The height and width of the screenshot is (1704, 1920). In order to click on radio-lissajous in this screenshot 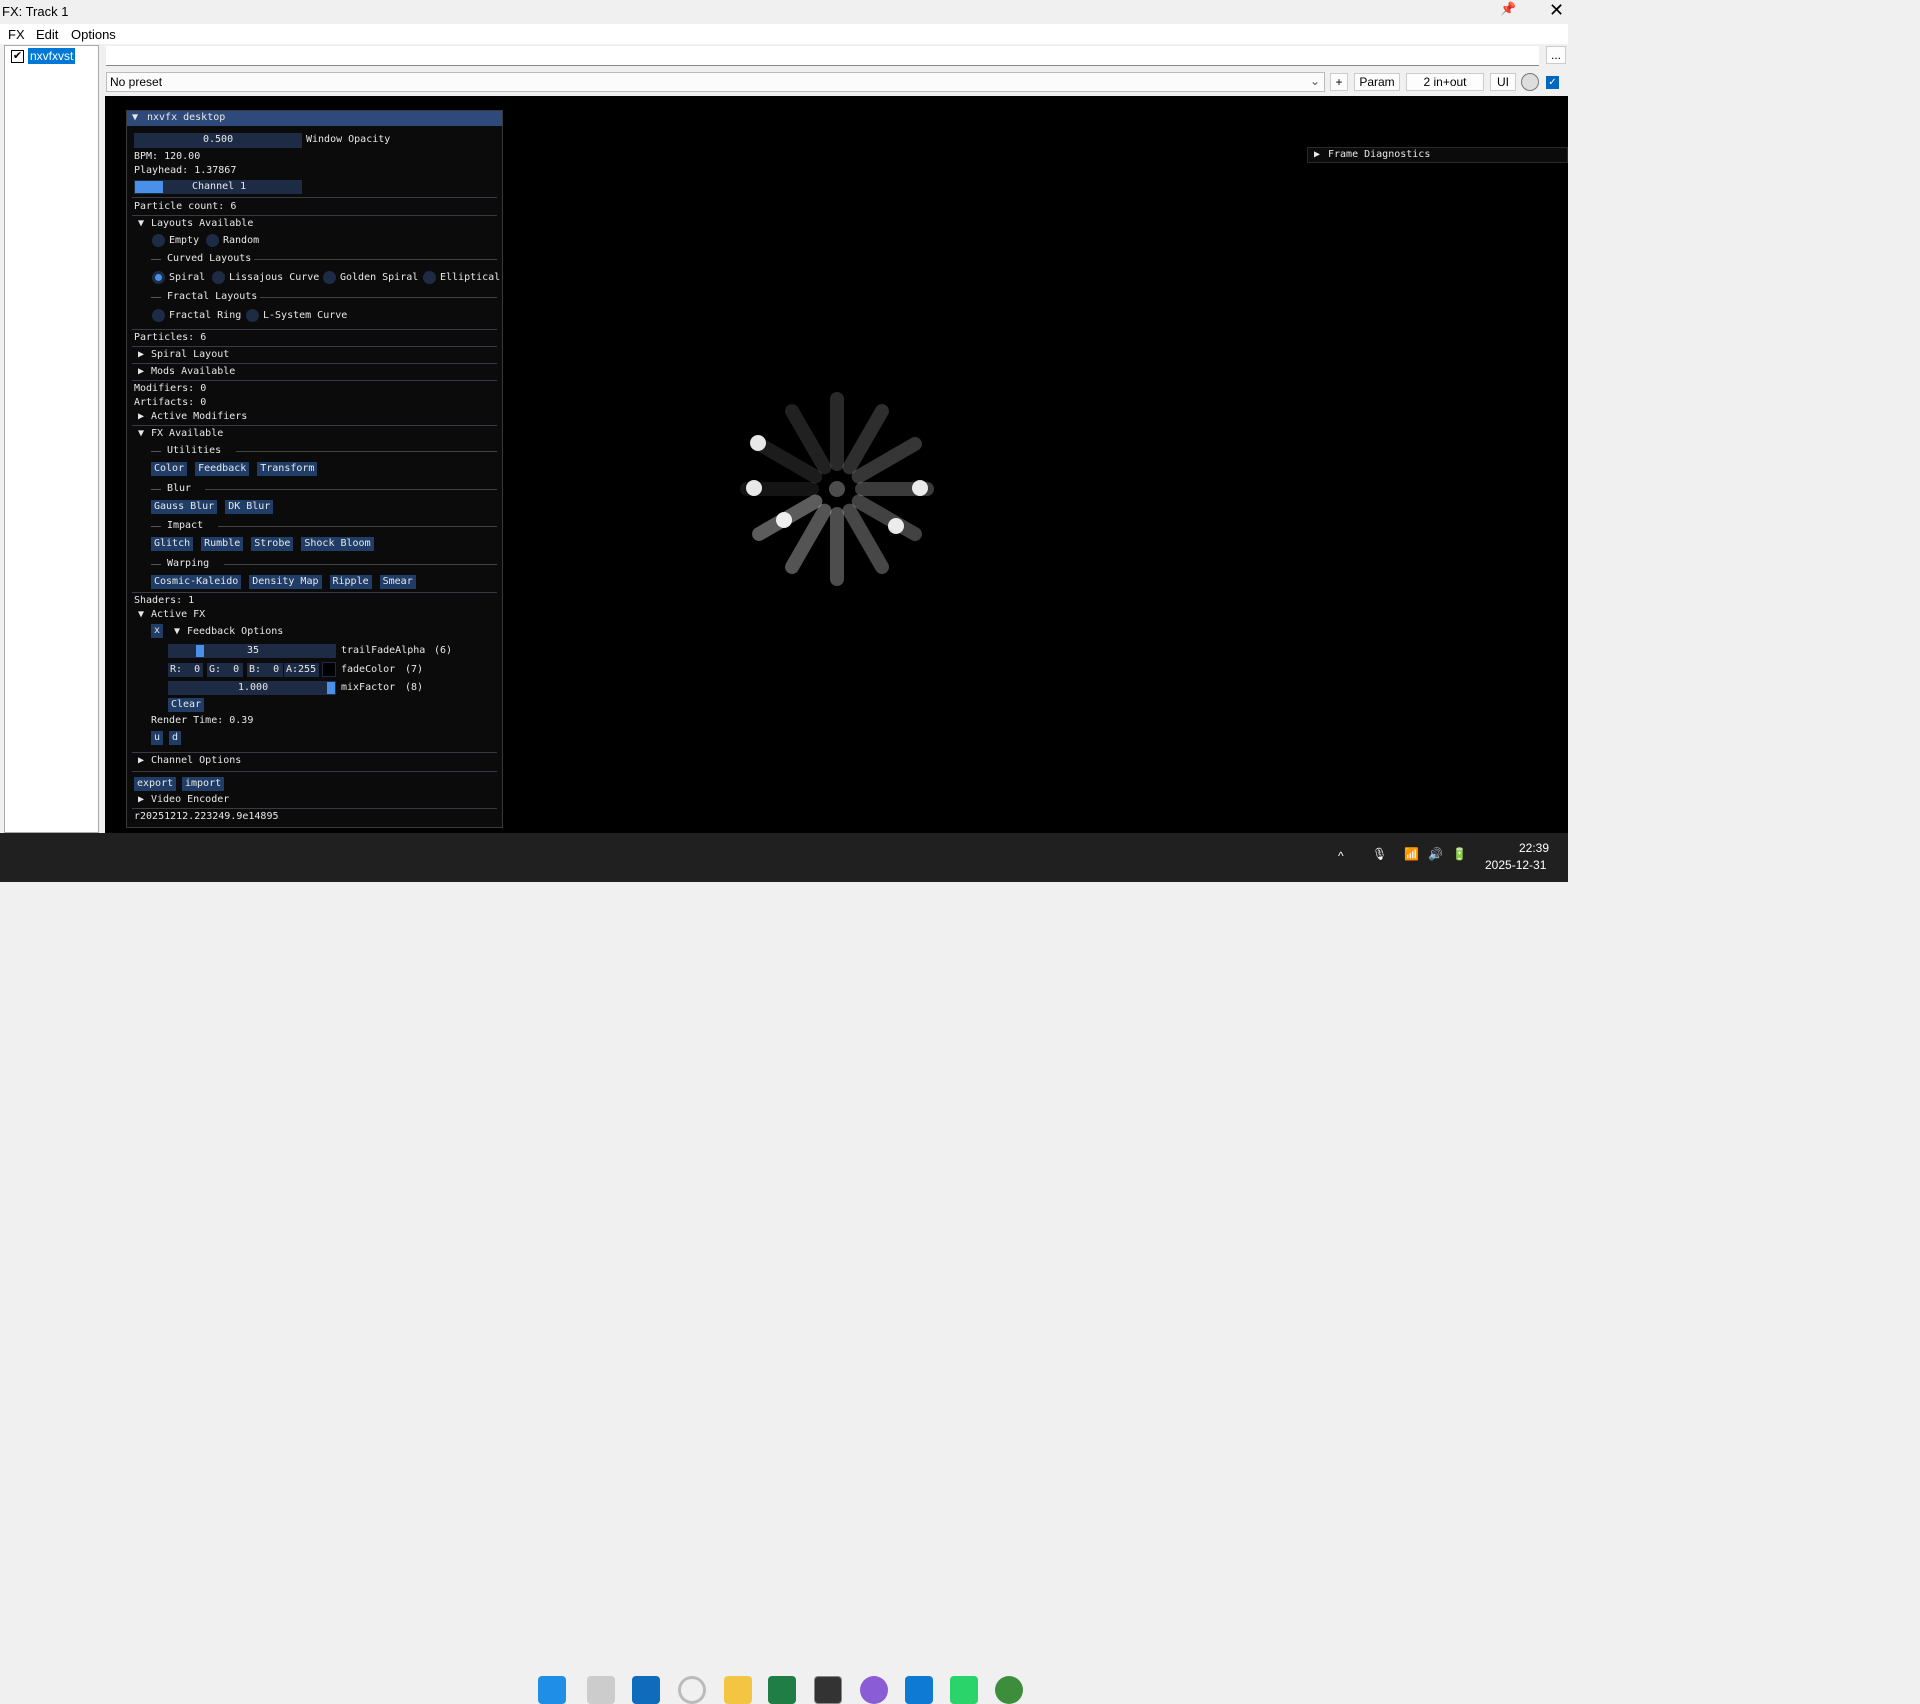, I will do `click(218, 277)`.